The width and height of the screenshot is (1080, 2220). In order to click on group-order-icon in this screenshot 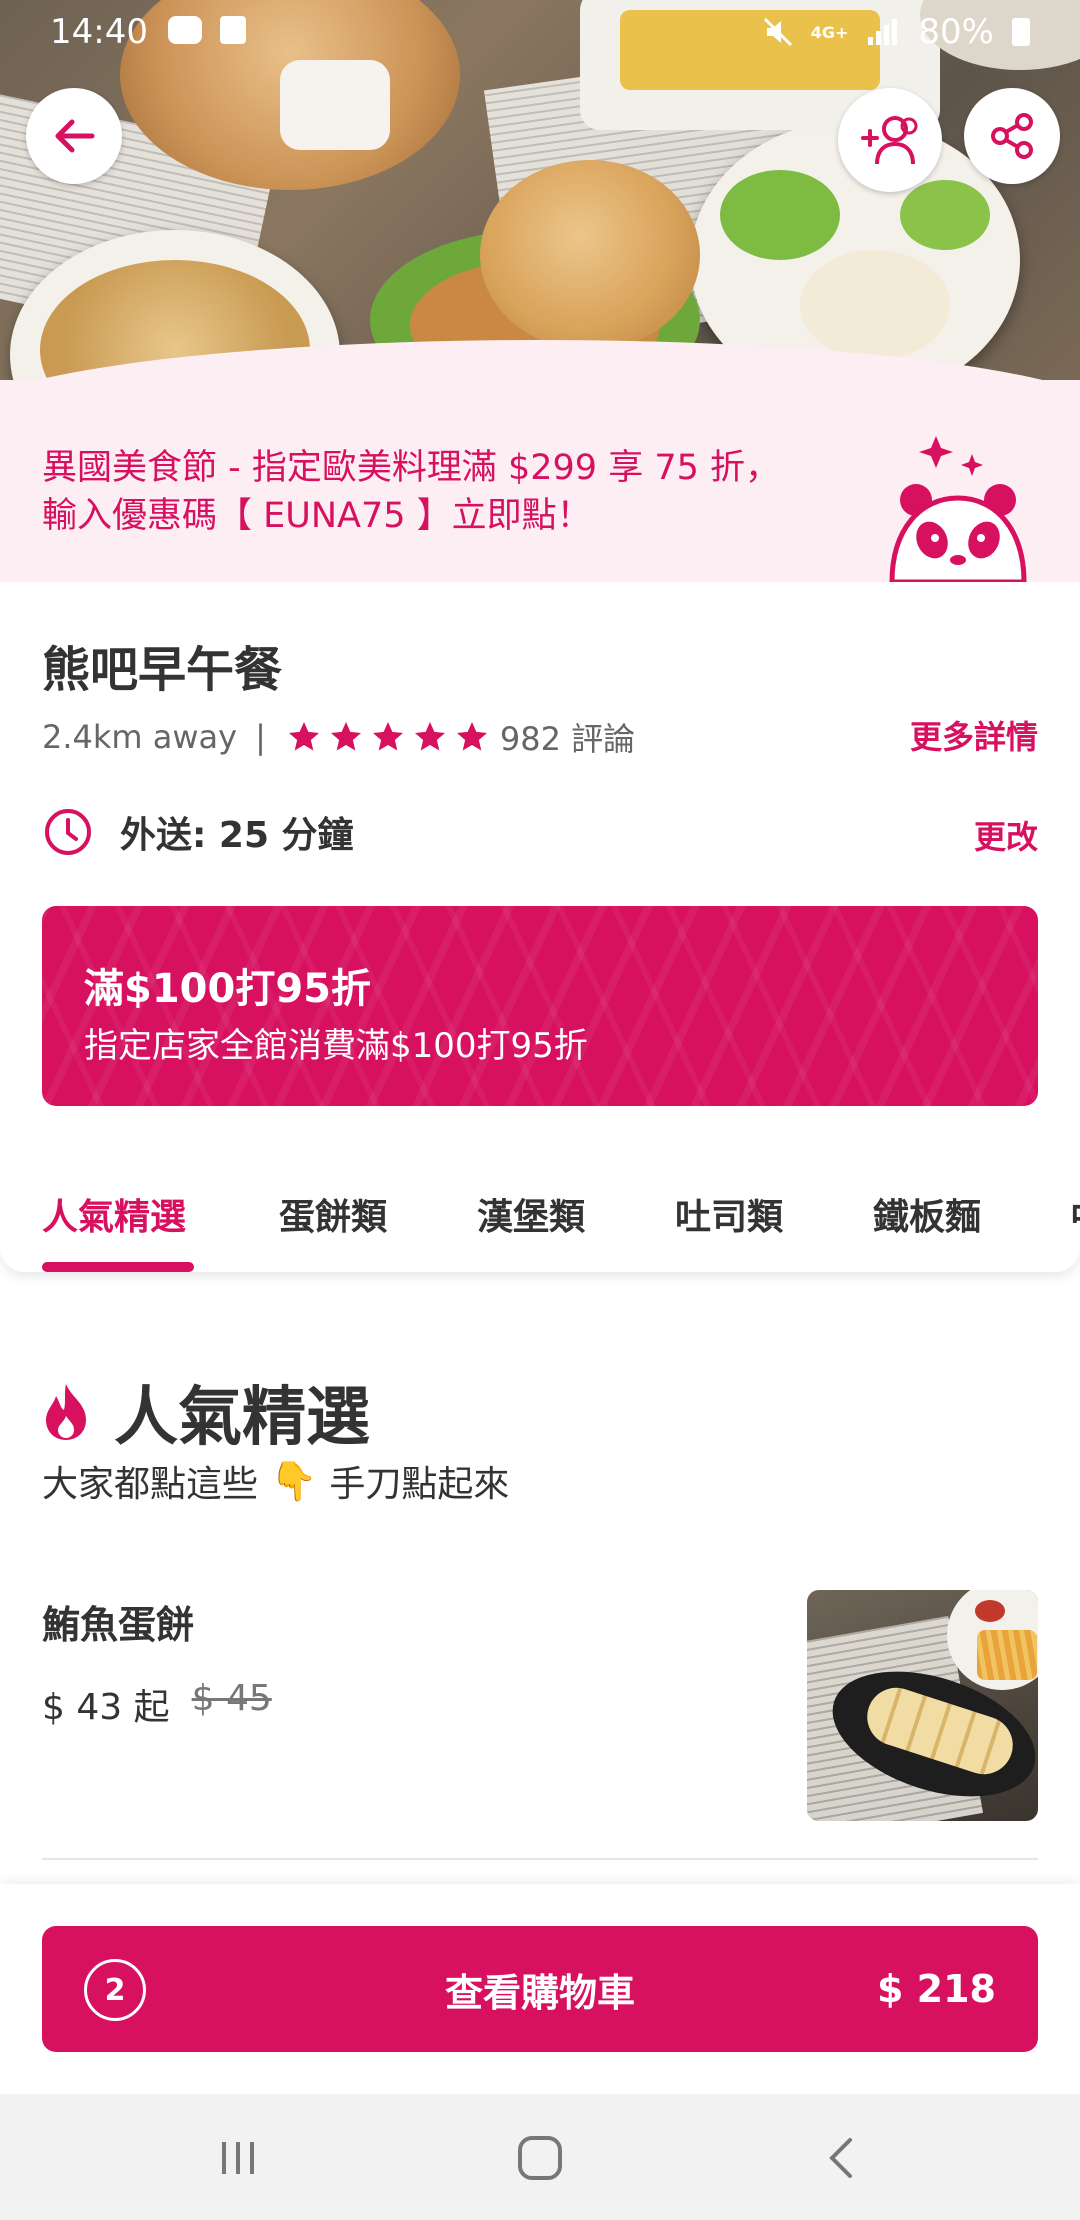, I will do `click(889, 140)`.